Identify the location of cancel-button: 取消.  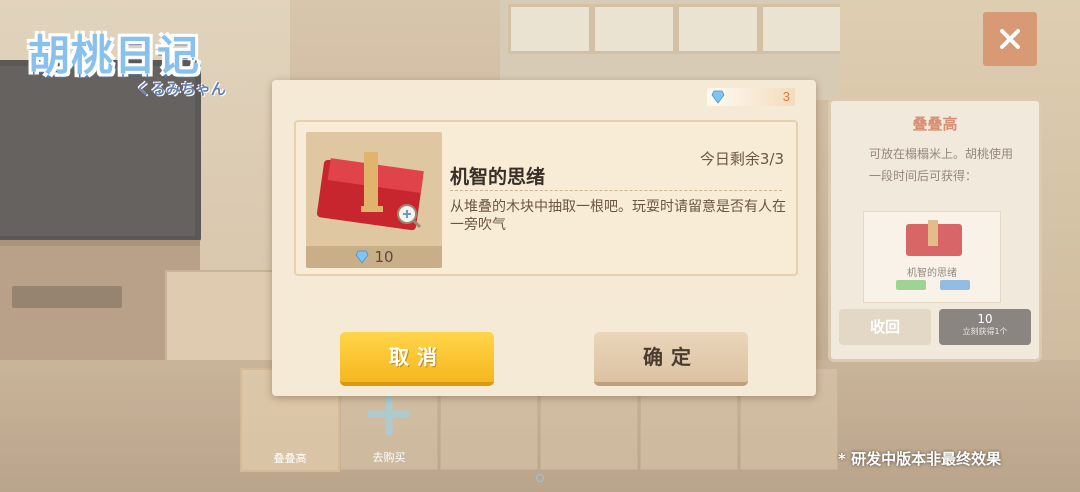
(417, 359).